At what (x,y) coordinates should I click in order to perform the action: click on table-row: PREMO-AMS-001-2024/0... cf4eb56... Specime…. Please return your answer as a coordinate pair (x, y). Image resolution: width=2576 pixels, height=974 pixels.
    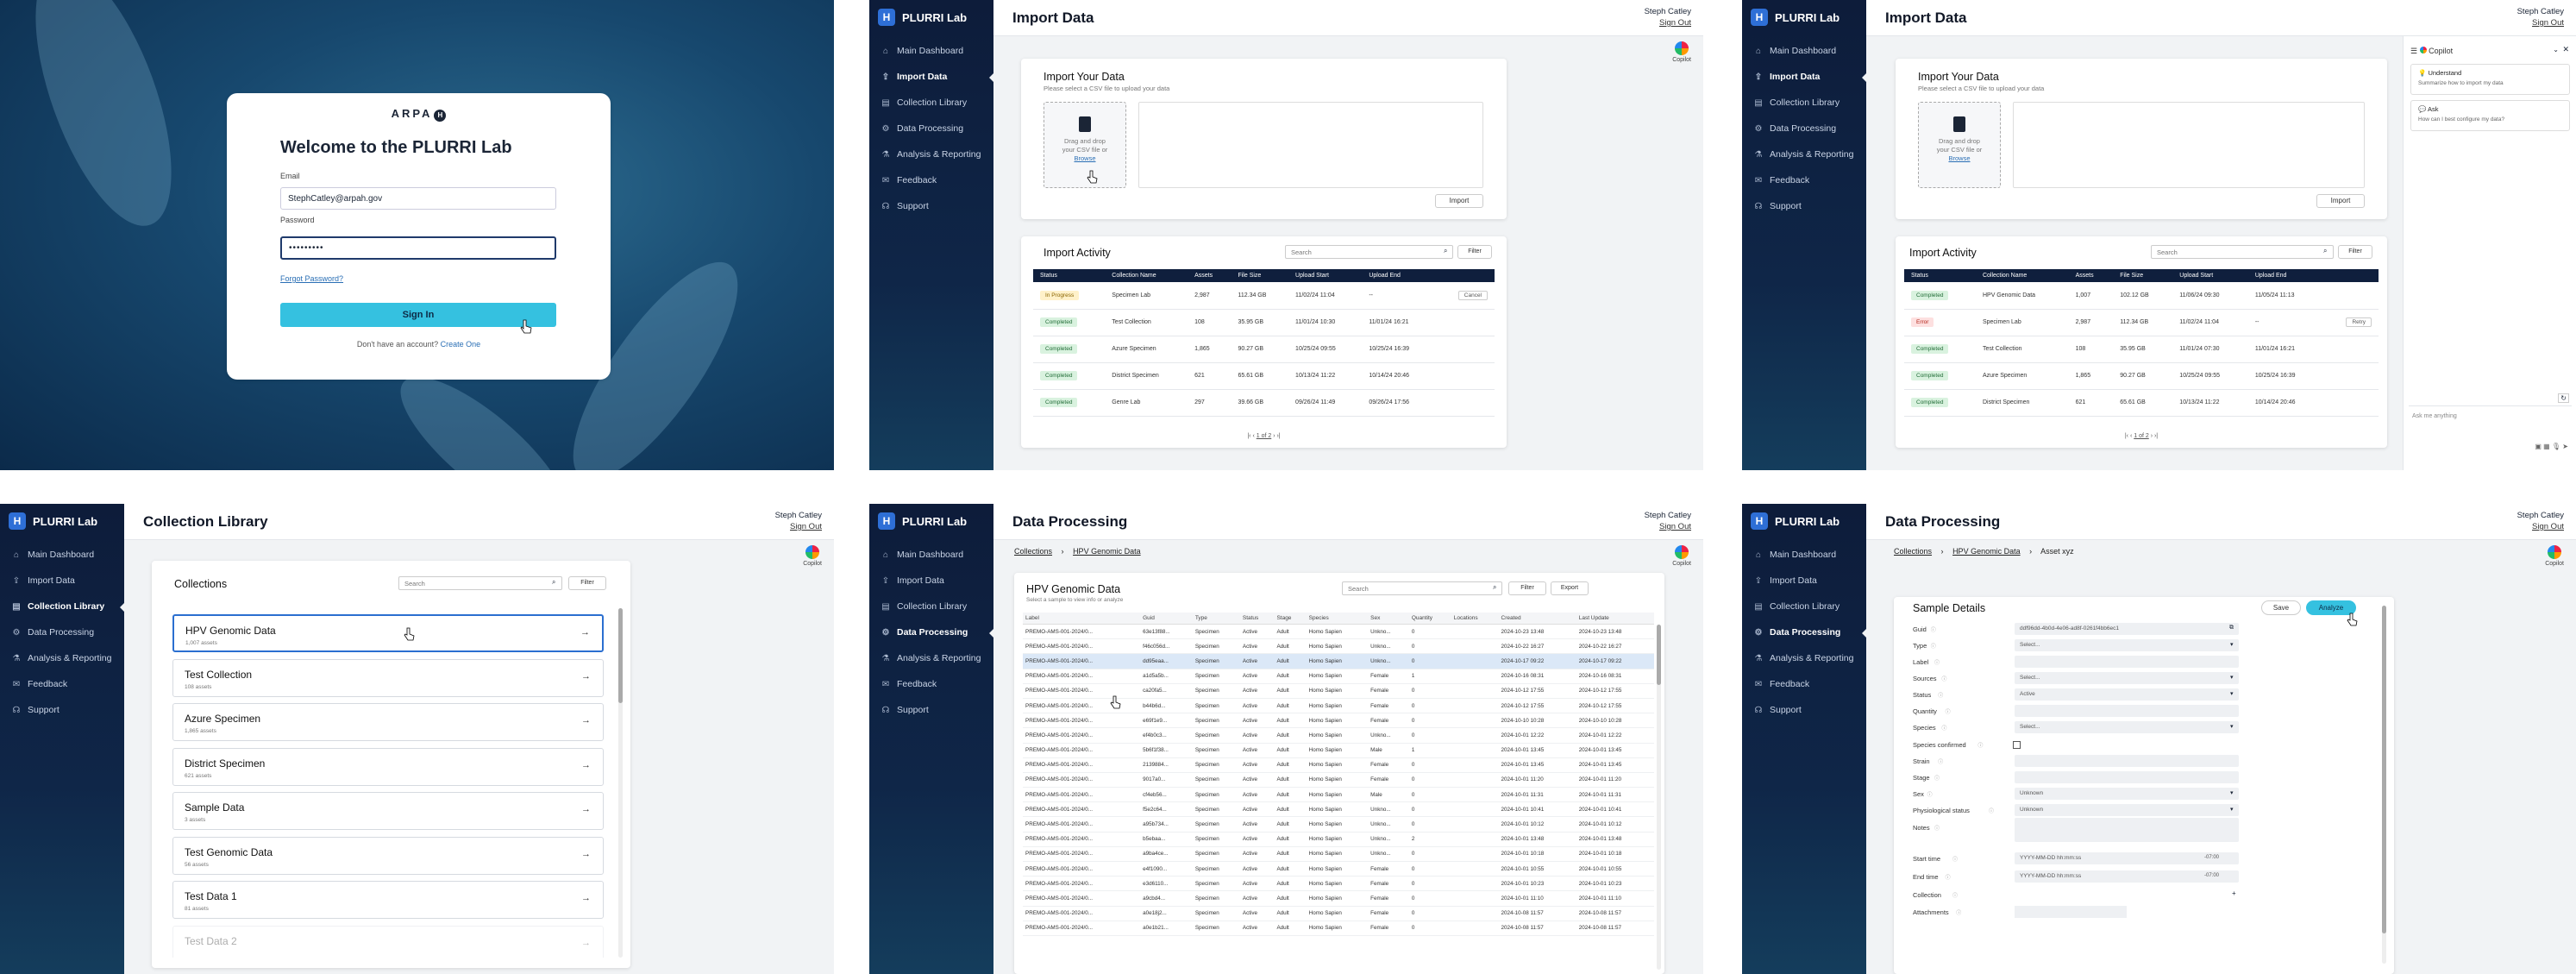
    Looking at the image, I should click on (1338, 795).